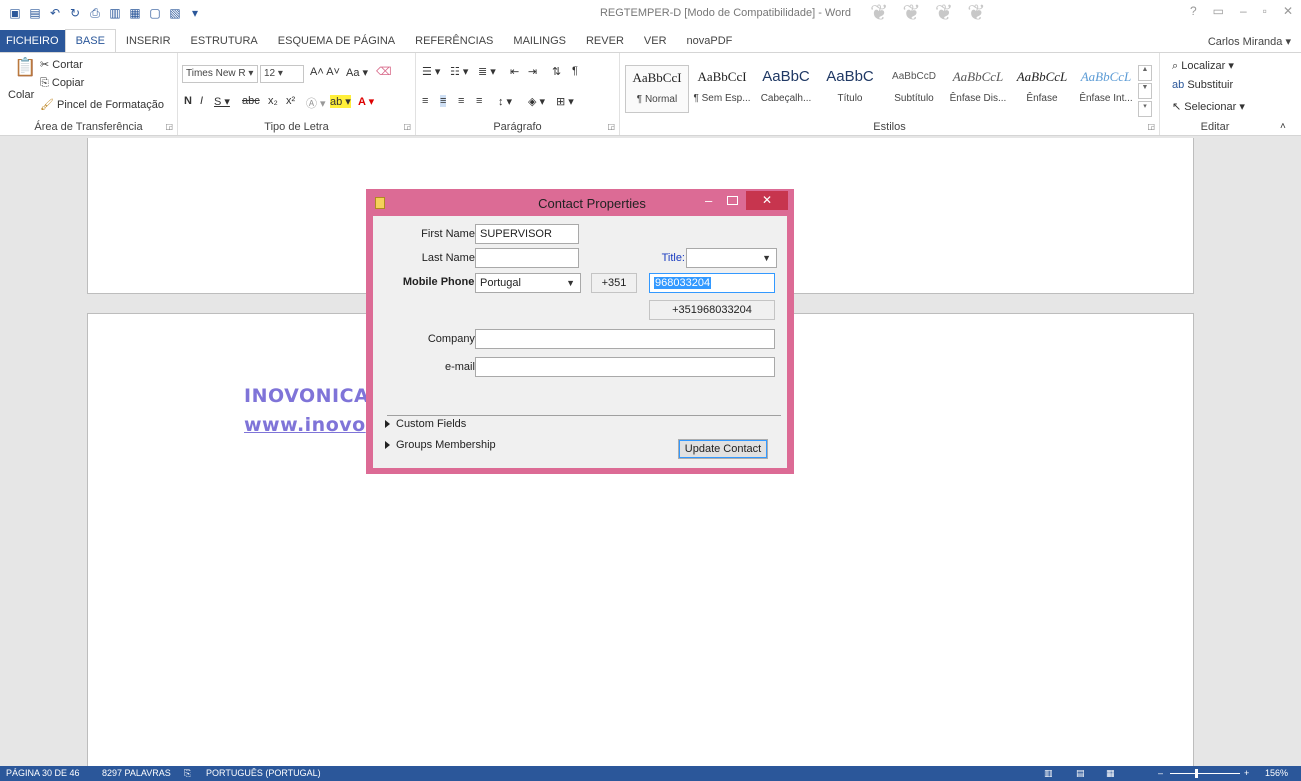 The height and width of the screenshot is (781, 1301). Describe the element at coordinates (786, 76) in the screenshot. I see `style-sample: AaBbC` at that location.